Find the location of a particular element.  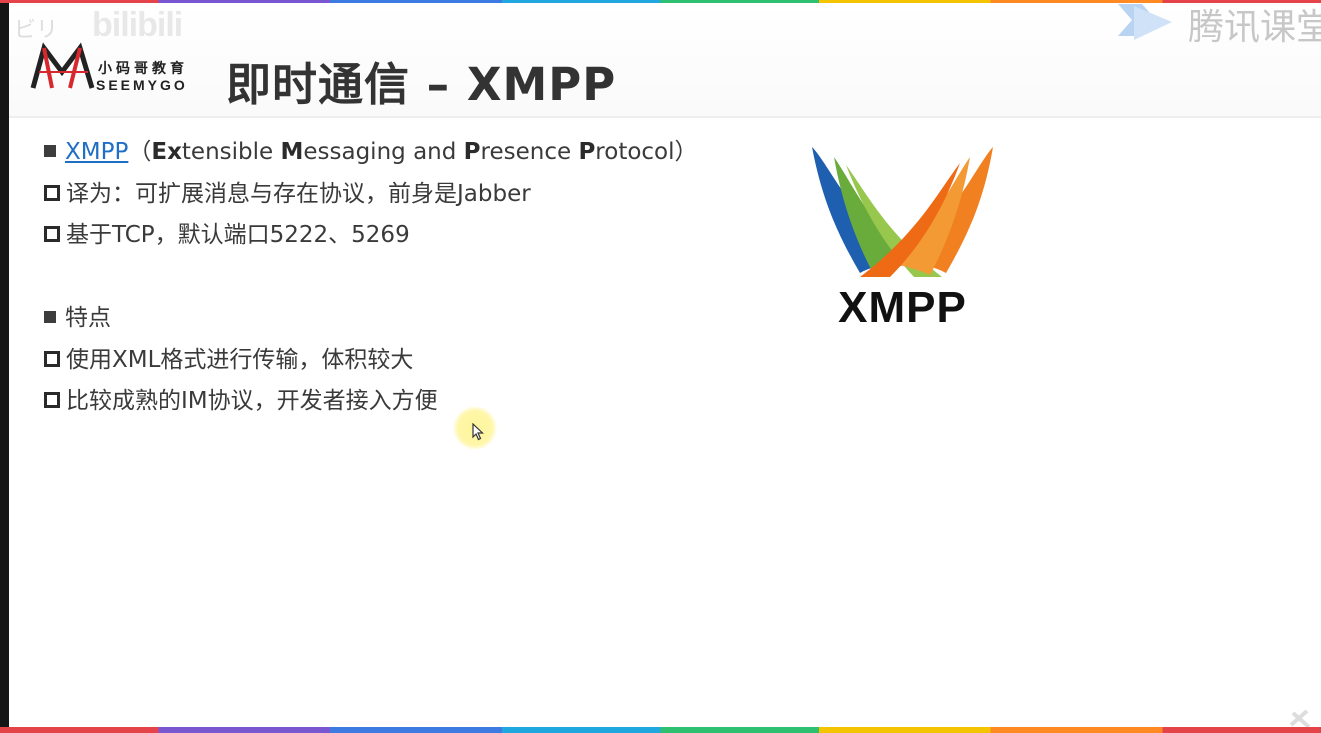

bilibili-watermark: bilibili is located at coordinates (137, 25).